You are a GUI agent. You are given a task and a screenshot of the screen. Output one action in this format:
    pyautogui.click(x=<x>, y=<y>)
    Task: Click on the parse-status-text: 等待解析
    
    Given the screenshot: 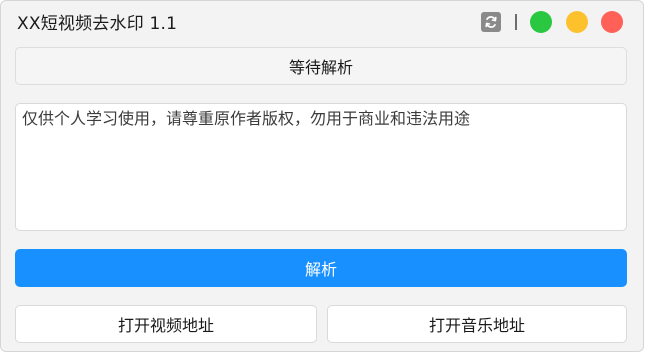 What is the action you would take?
    pyautogui.click(x=320, y=67)
    